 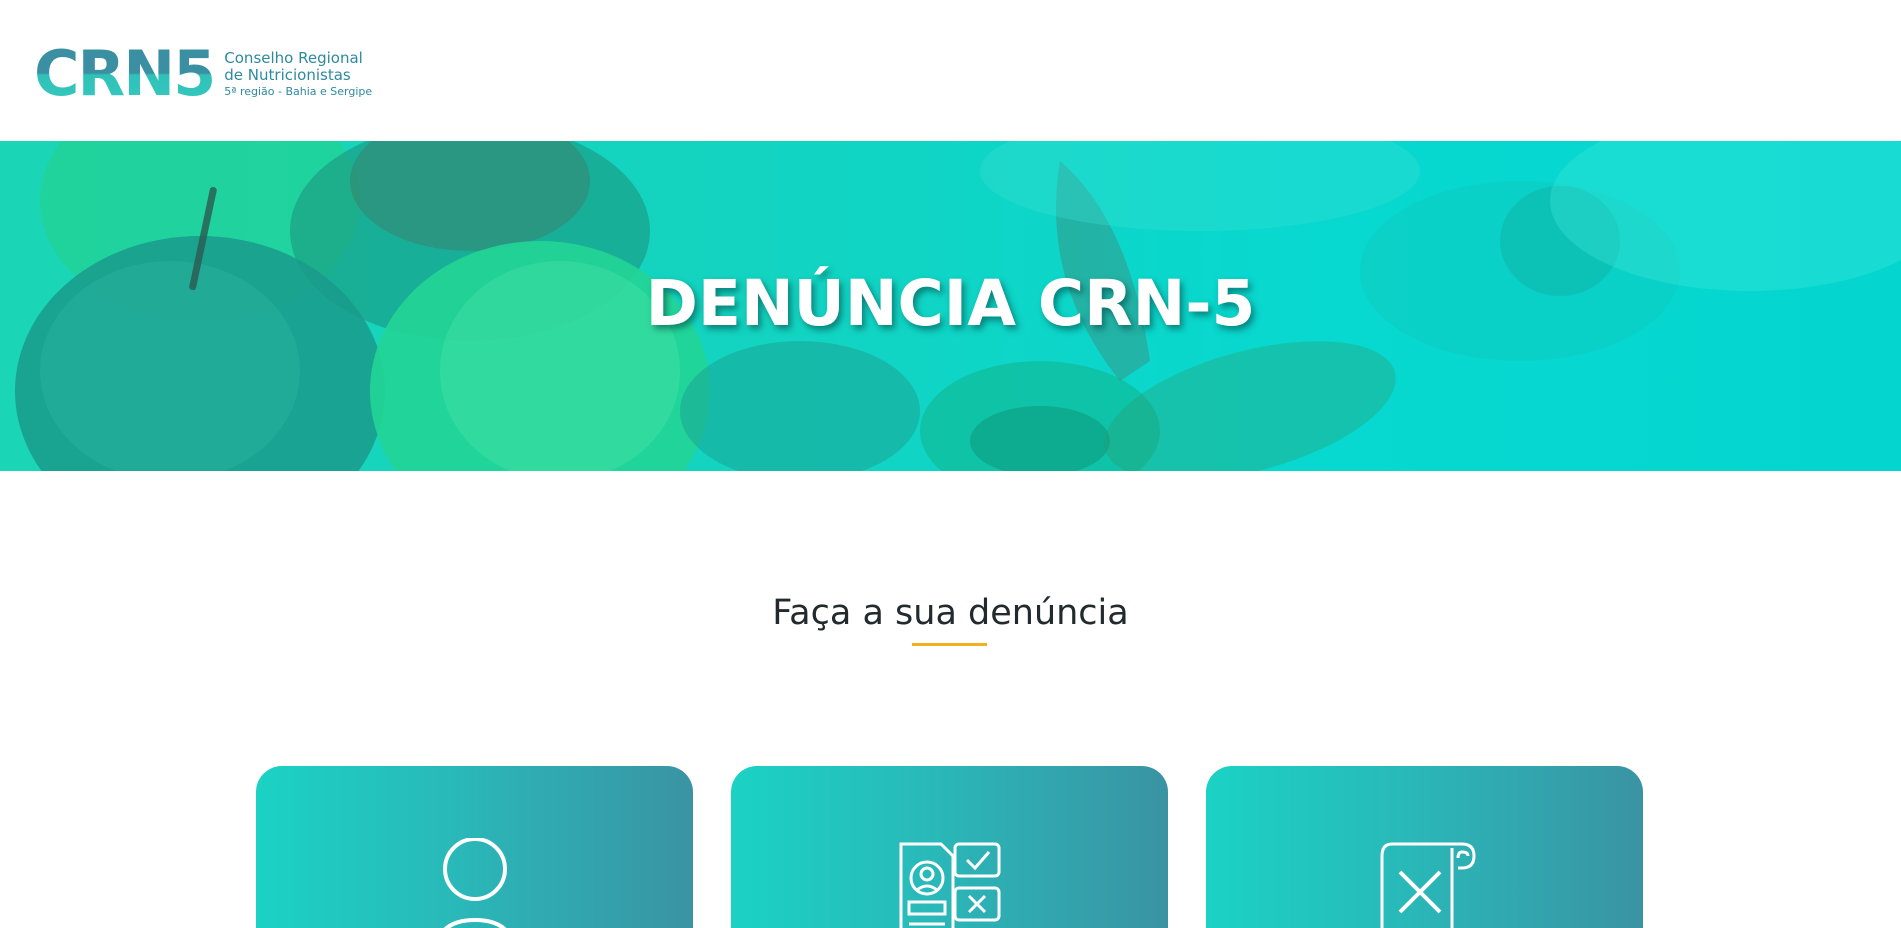 I want to click on logo-mark: CRN5, so click(x=124, y=74).